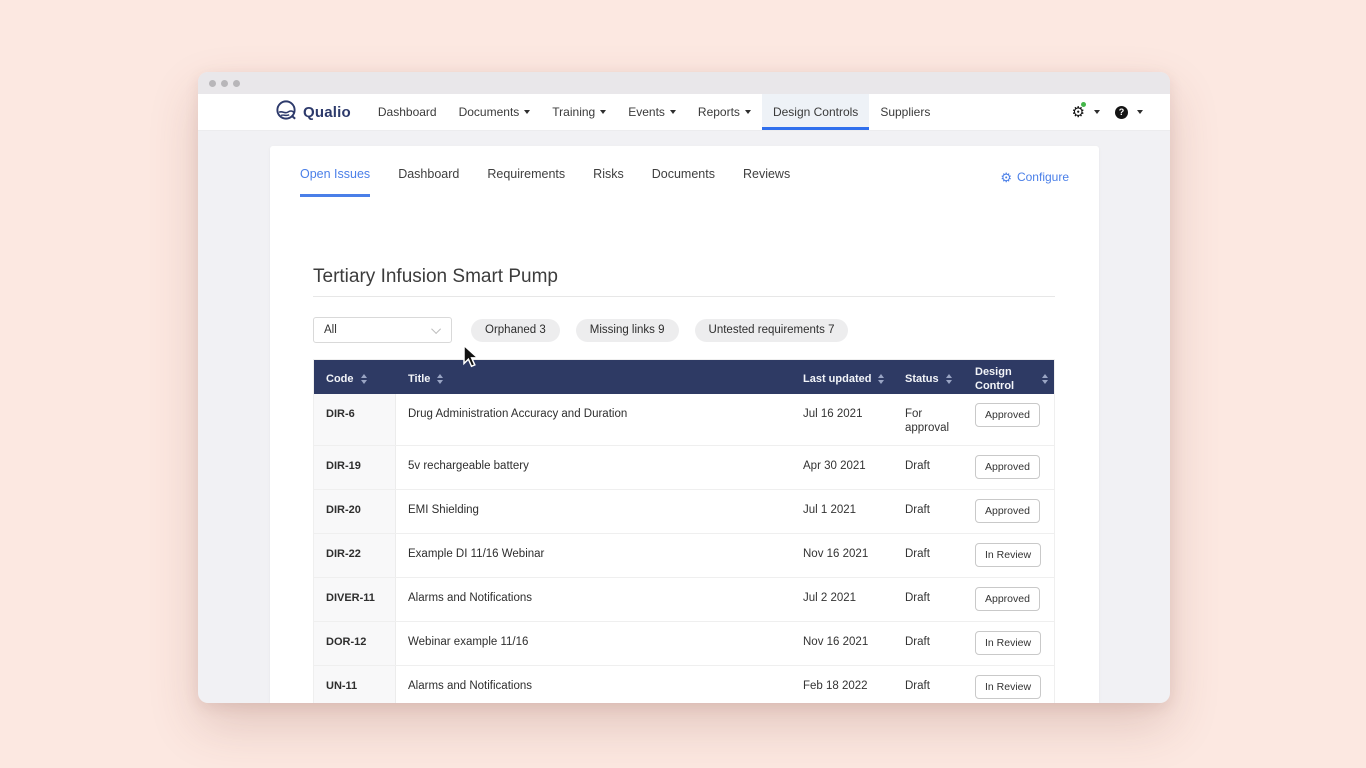 The width and height of the screenshot is (1366, 768). What do you see at coordinates (608, 182) in the screenshot?
I see `tab-risks: Risks` at bounding box center [608, 182].